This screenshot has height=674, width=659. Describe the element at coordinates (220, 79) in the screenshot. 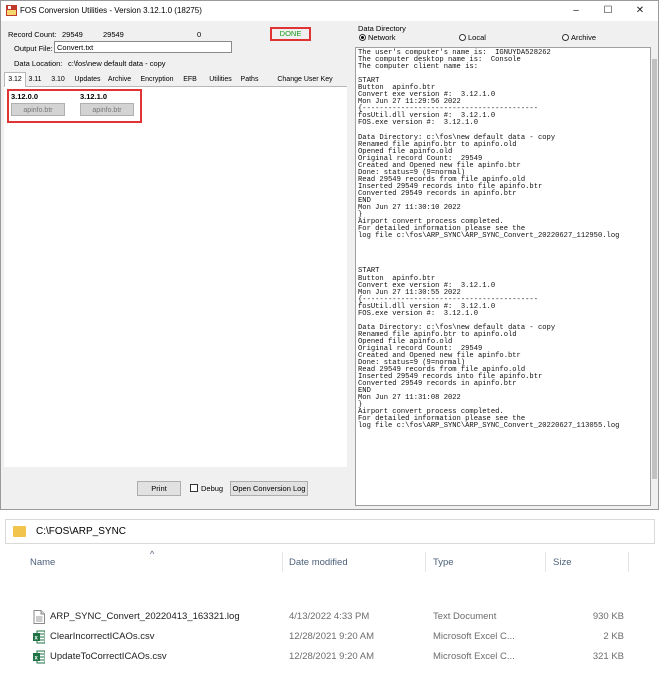

I see `tab-utilities: Utilities` at that location.